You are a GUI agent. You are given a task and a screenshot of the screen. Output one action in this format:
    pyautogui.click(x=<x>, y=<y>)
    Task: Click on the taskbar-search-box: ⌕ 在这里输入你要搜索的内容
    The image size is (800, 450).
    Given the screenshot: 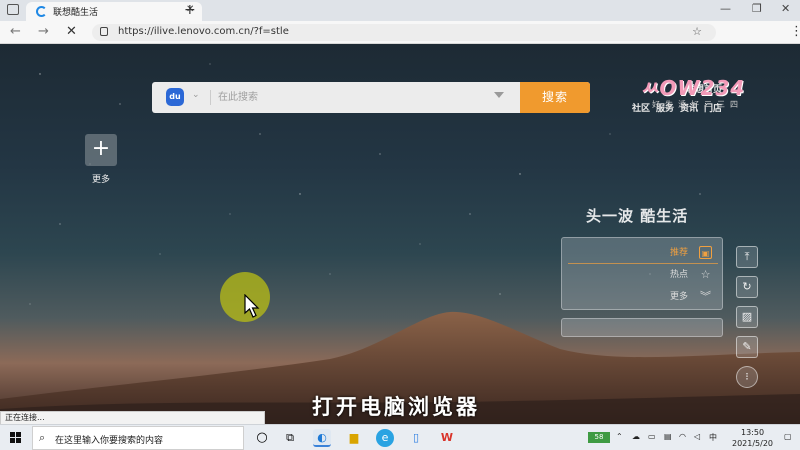 What is the action you would take?
    pyautogui.click(x=138, y=438)
    